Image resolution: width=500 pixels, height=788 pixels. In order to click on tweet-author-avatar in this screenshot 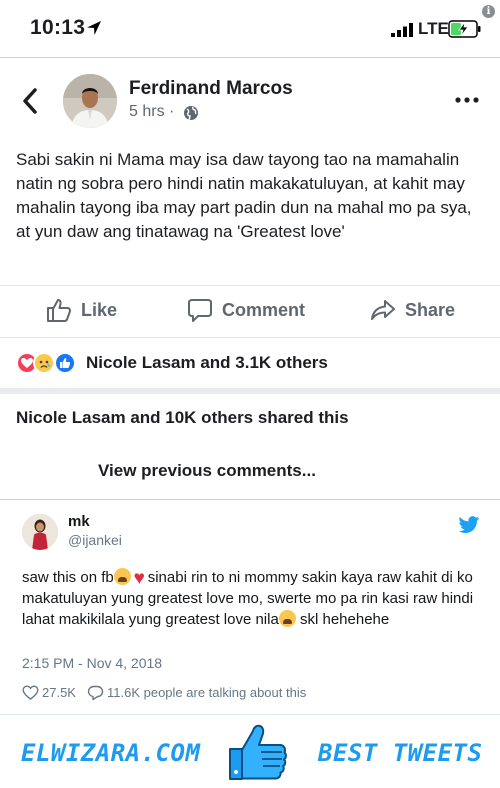, I will do `click(40, 532)`.